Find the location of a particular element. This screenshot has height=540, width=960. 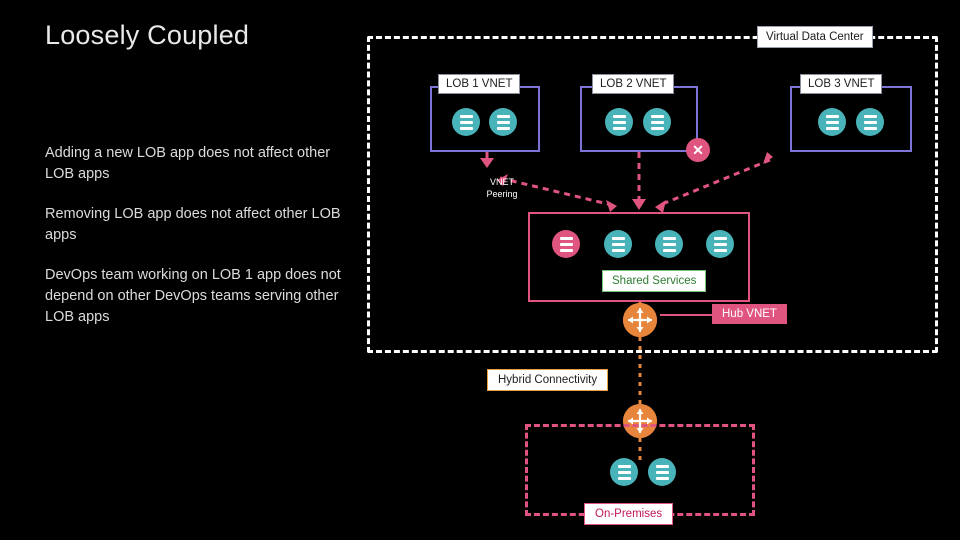

vnet-peering-line2: Peering is located at coordinates (502, 194).